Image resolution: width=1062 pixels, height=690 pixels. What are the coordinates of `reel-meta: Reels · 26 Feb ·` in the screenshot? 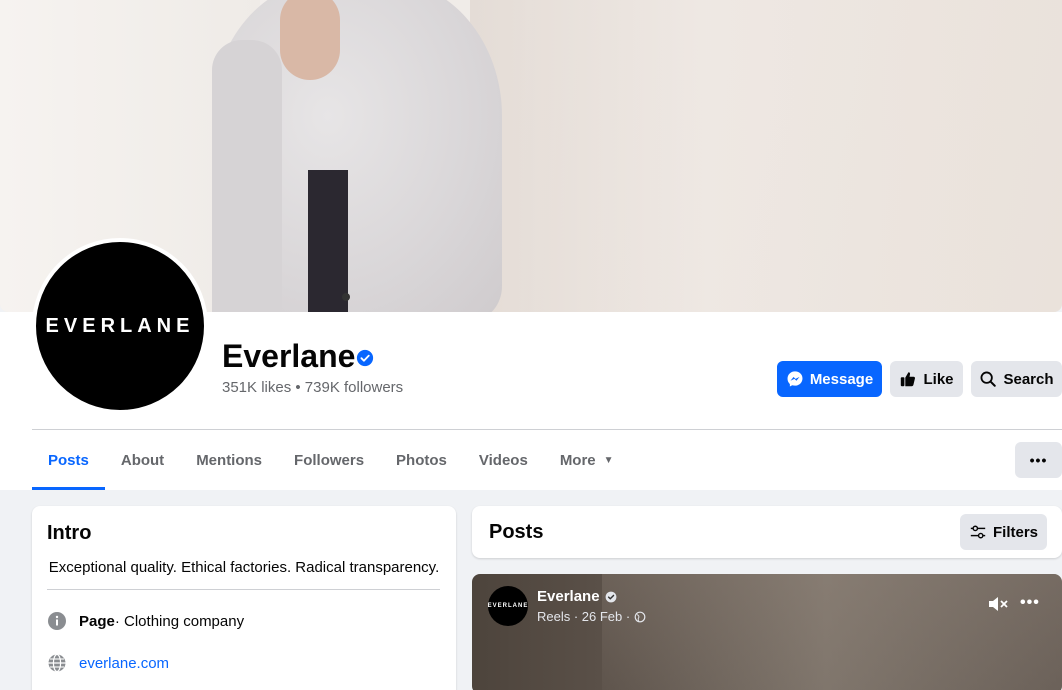 It's located at (591, 616).